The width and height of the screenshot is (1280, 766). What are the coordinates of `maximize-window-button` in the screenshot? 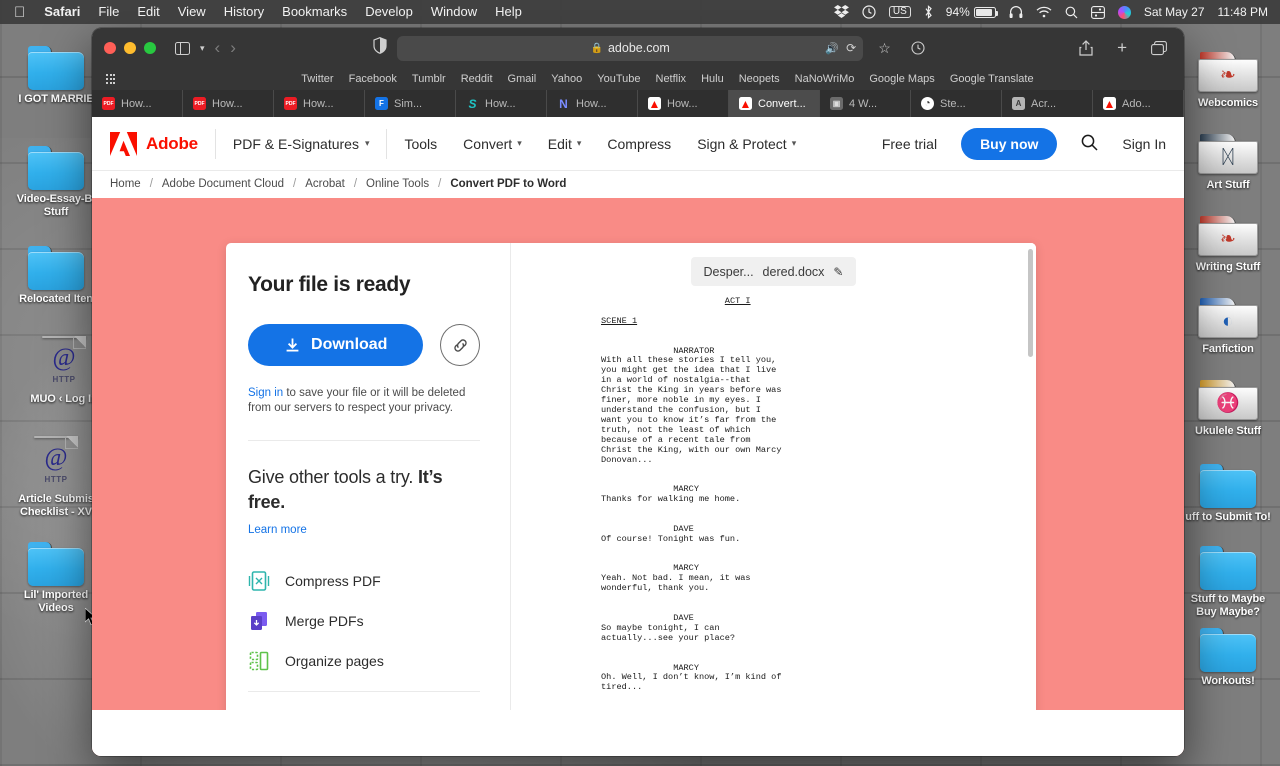 It's located at (150, 48).